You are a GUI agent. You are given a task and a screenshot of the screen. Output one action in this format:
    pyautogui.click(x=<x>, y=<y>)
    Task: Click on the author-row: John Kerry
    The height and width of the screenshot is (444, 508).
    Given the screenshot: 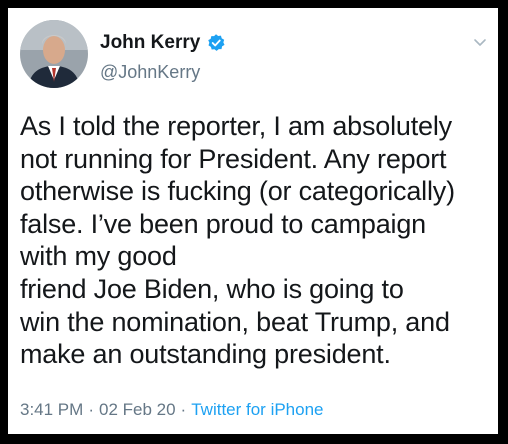 What is the action you would take?
    pyautogui.click(x=163, y=43)
    